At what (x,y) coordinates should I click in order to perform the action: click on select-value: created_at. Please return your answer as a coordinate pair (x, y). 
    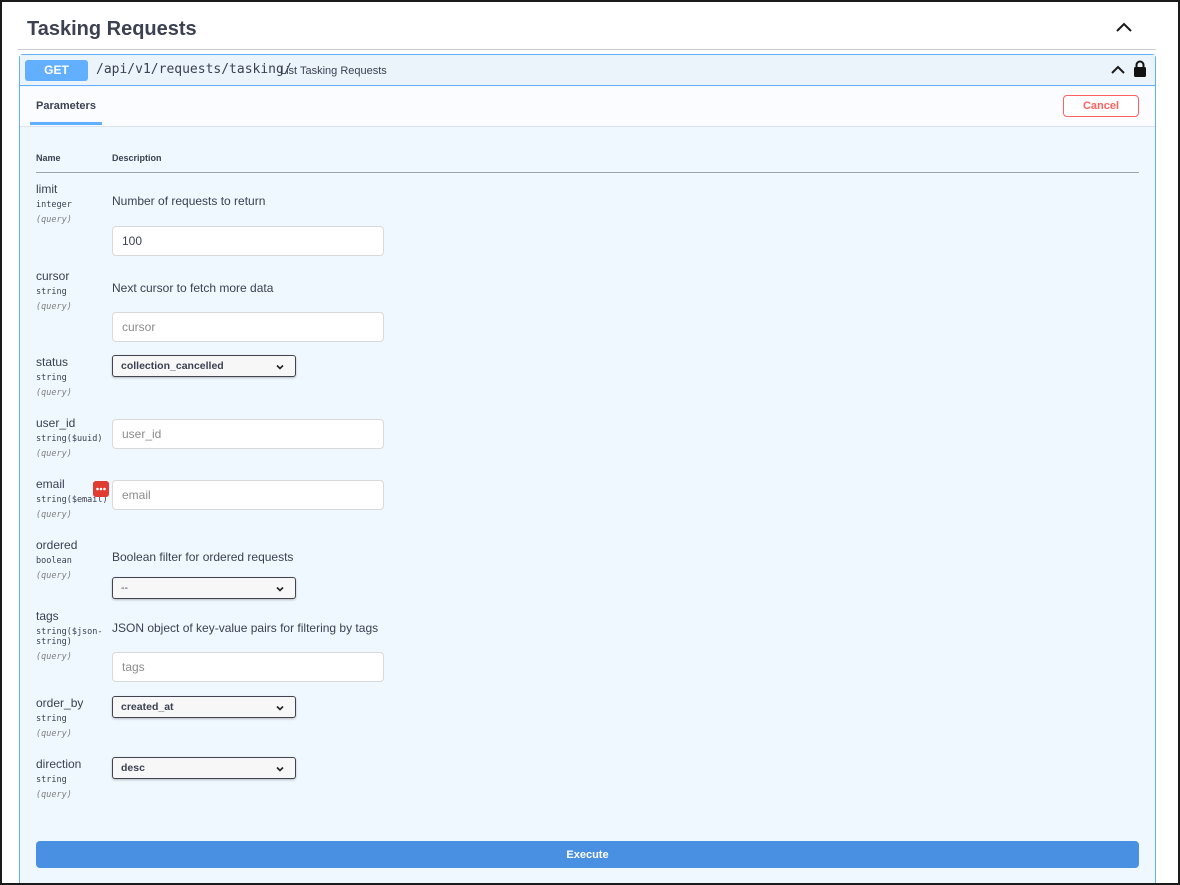
    Looking at the image, I should click on (147, 707).